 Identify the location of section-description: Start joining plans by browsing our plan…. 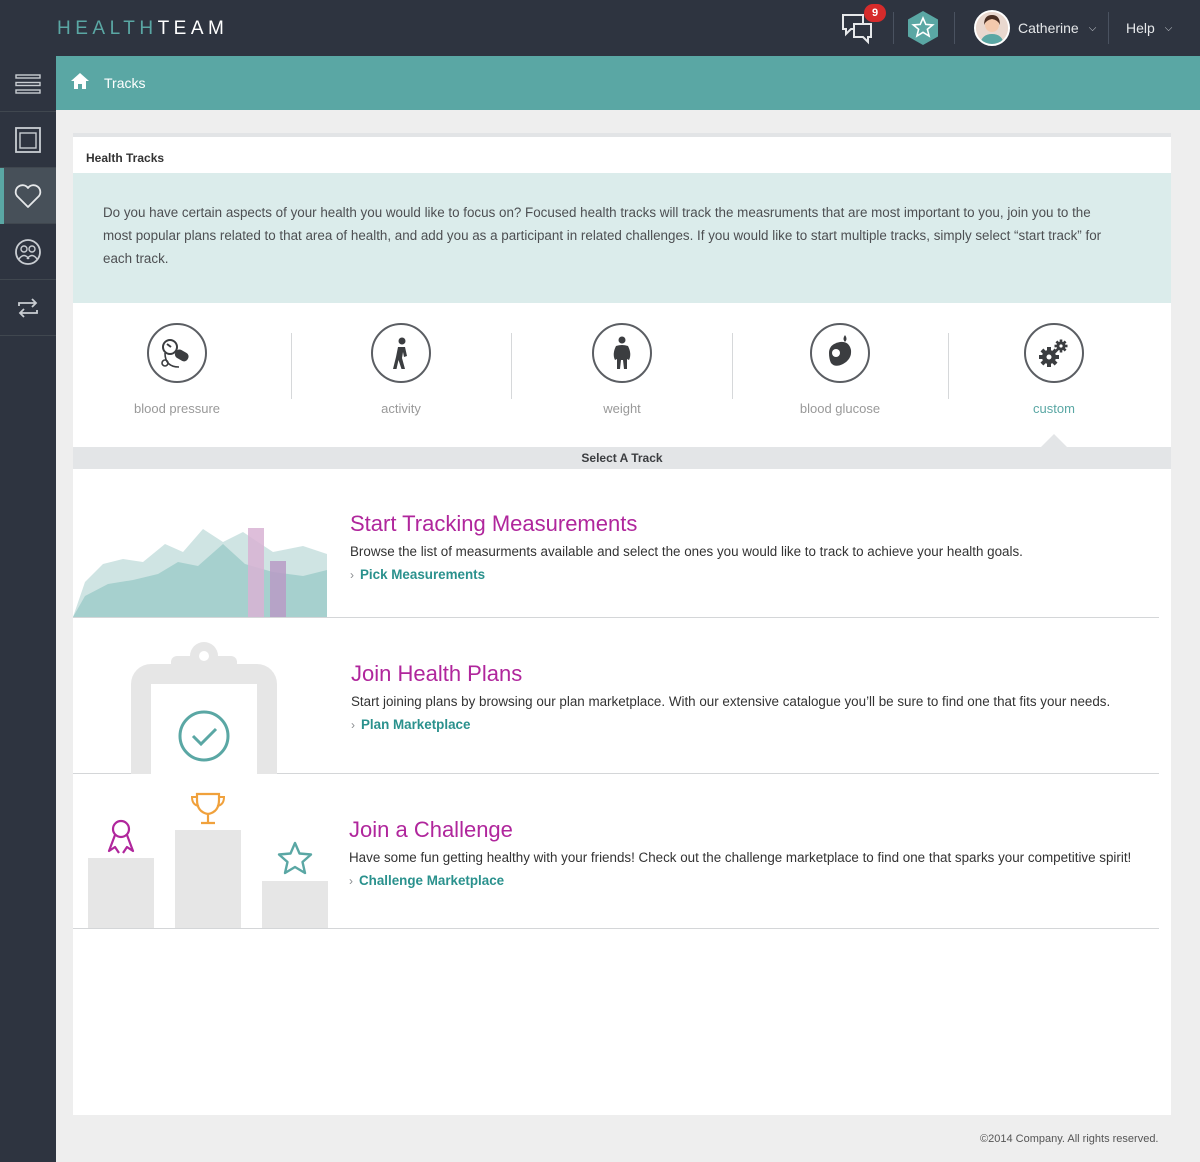
(731, 701).